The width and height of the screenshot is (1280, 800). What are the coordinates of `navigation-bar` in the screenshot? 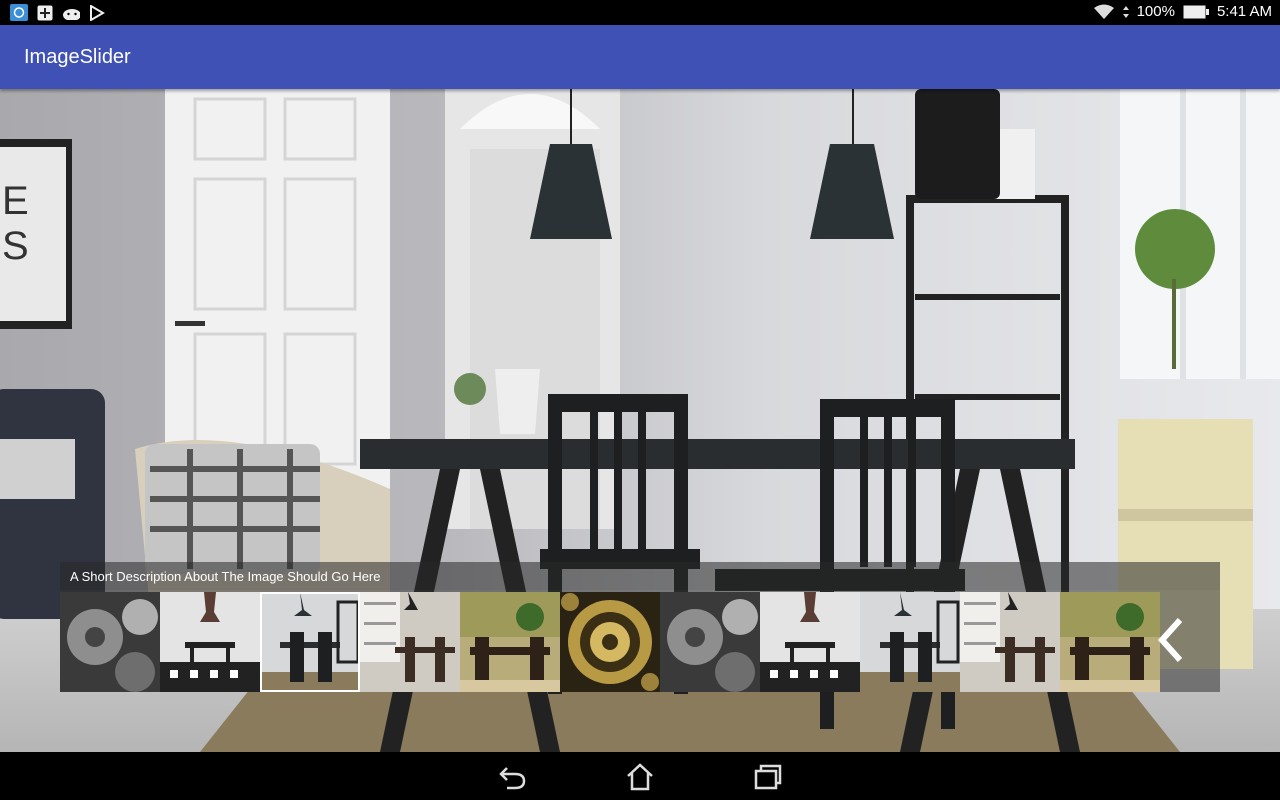 It's located at (640, 776).